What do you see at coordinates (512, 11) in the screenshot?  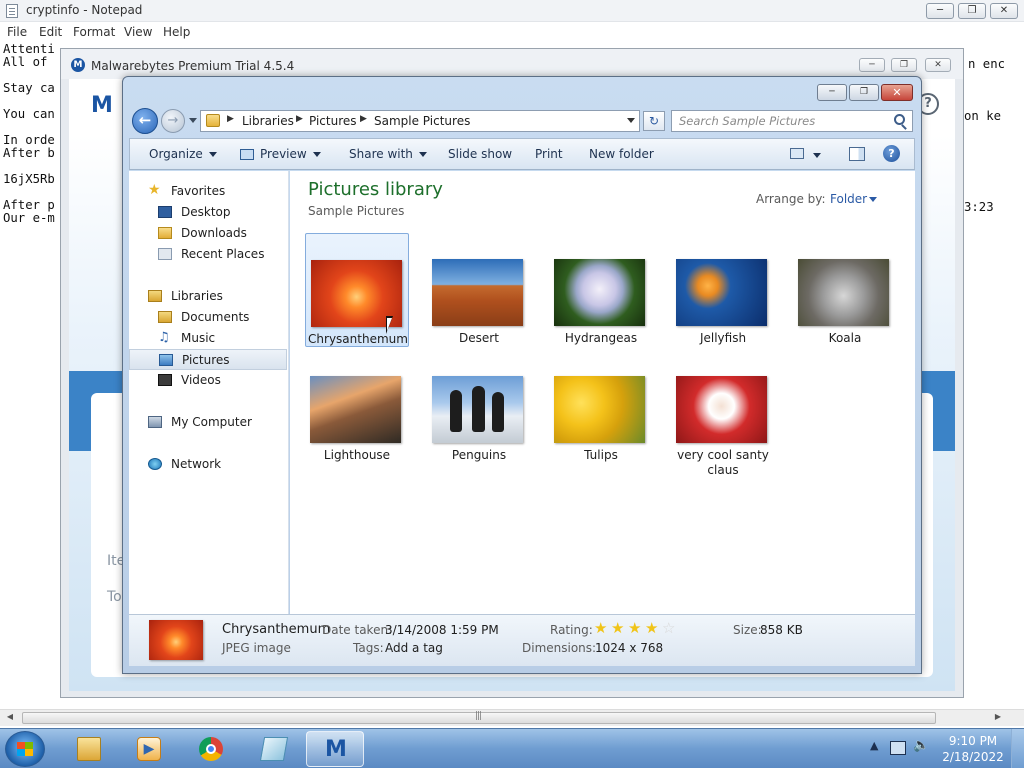 I see `notepad-titlebar: cryptinfo - Notepad ─ ❐ ✕` at bounding box center [512, 11].